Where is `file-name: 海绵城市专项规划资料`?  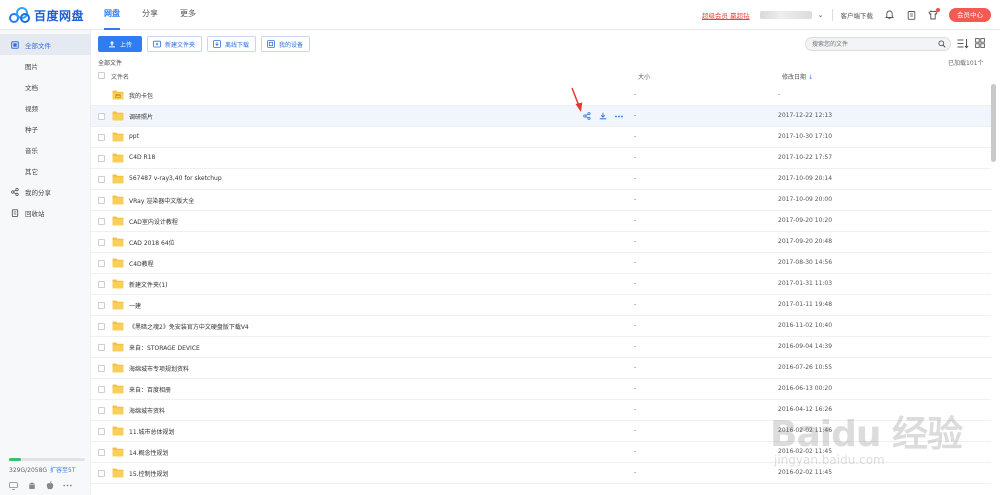
file-name: 海绵城市专项规划资料 is located at coordinates (159, 368).